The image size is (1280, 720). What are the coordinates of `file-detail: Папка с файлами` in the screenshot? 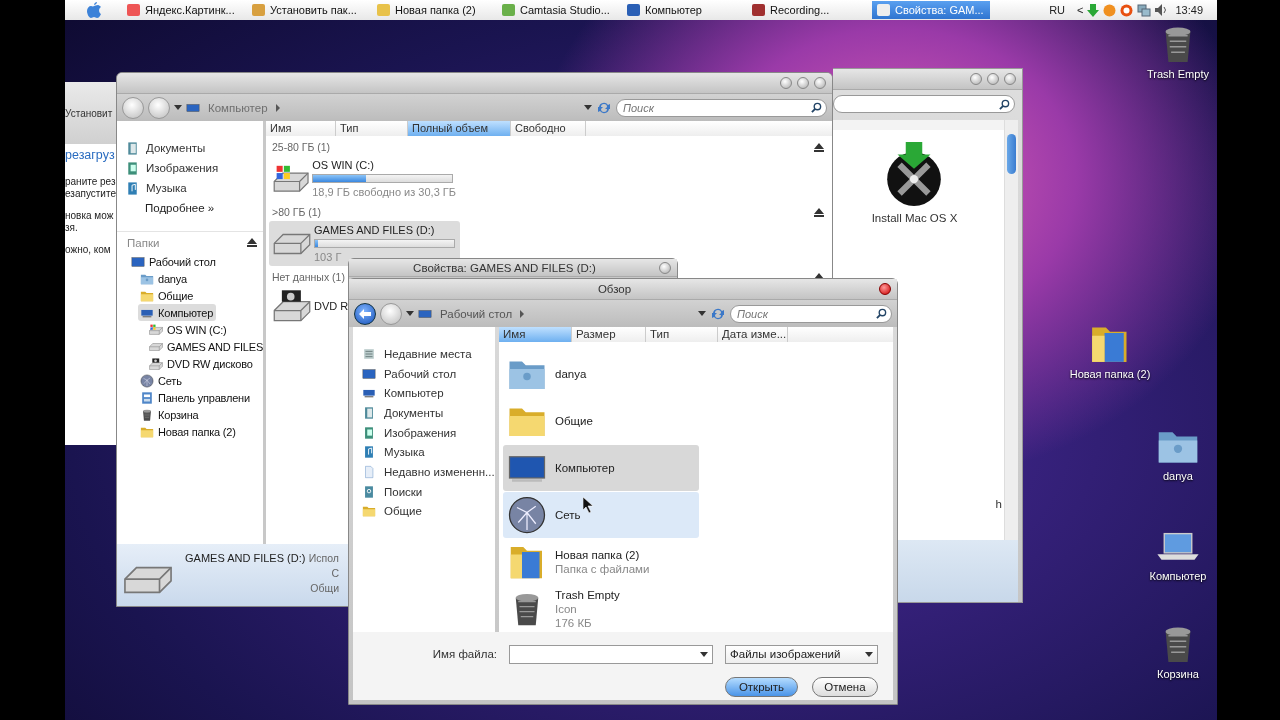 It's located at (602, 569).